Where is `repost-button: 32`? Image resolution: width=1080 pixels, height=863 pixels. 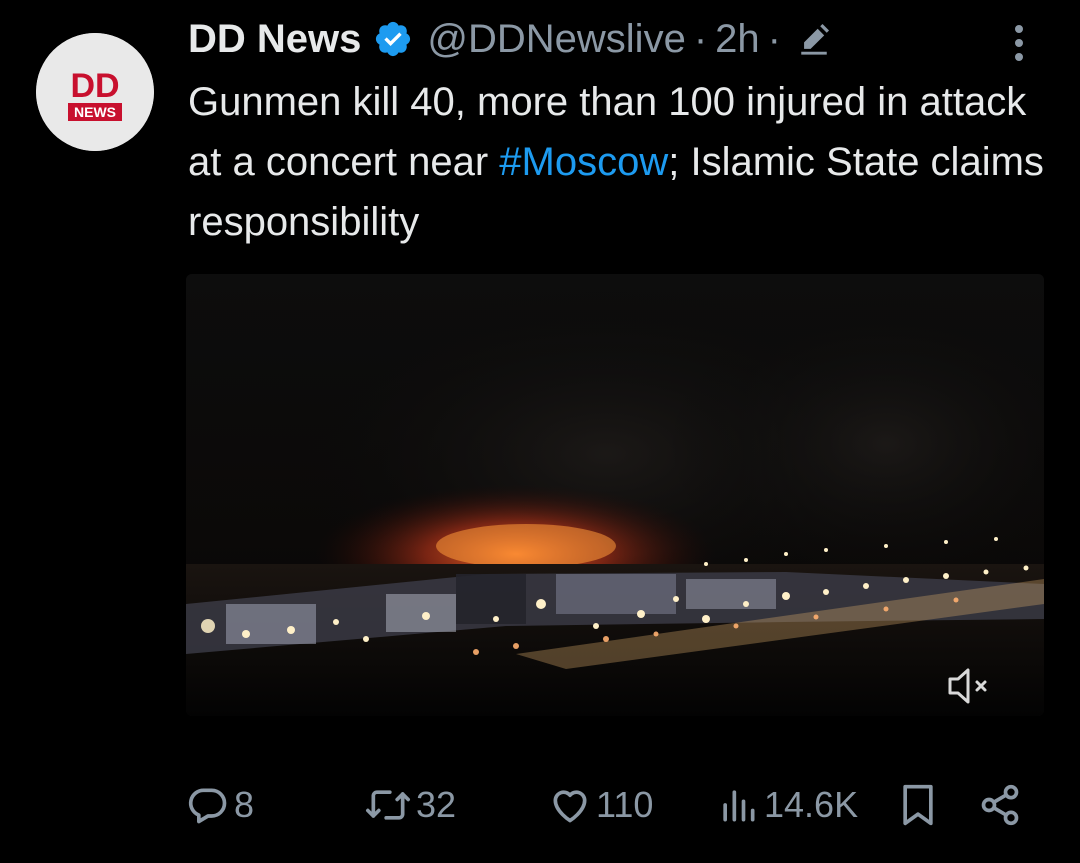
repost-button: 32 is located at coordinates (410, 805).